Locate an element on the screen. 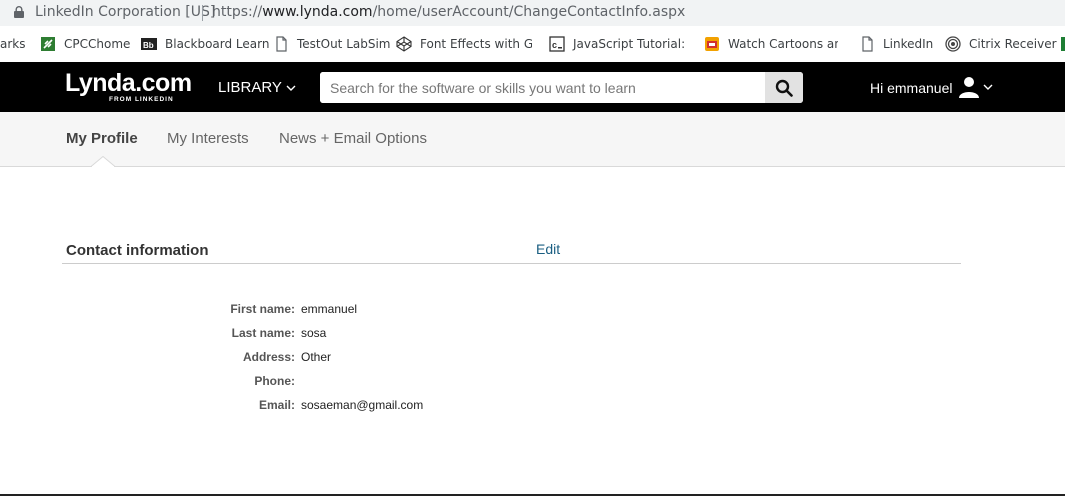 The height and width of the screenshot is (496, 1065). link-icon is located at coordinates (48, 44).